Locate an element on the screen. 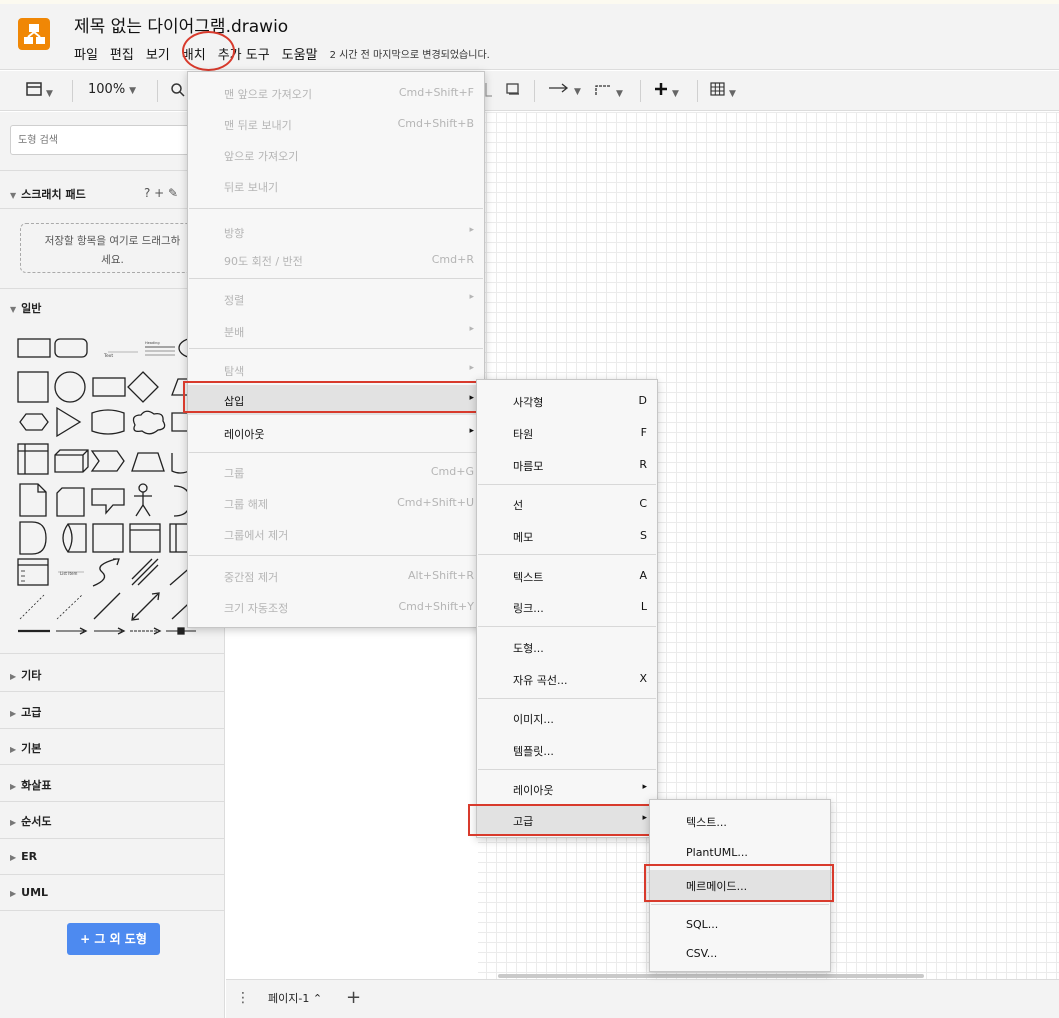 The image size is (1059, 1018). menu-item-direction: 방향 ▸ is located at coordinates (336, 232).